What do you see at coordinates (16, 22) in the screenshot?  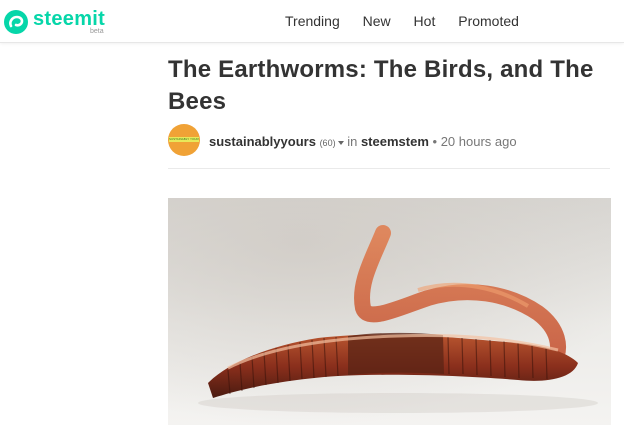 I see `steemit-logo-icon` at bounding box center [16, 22].